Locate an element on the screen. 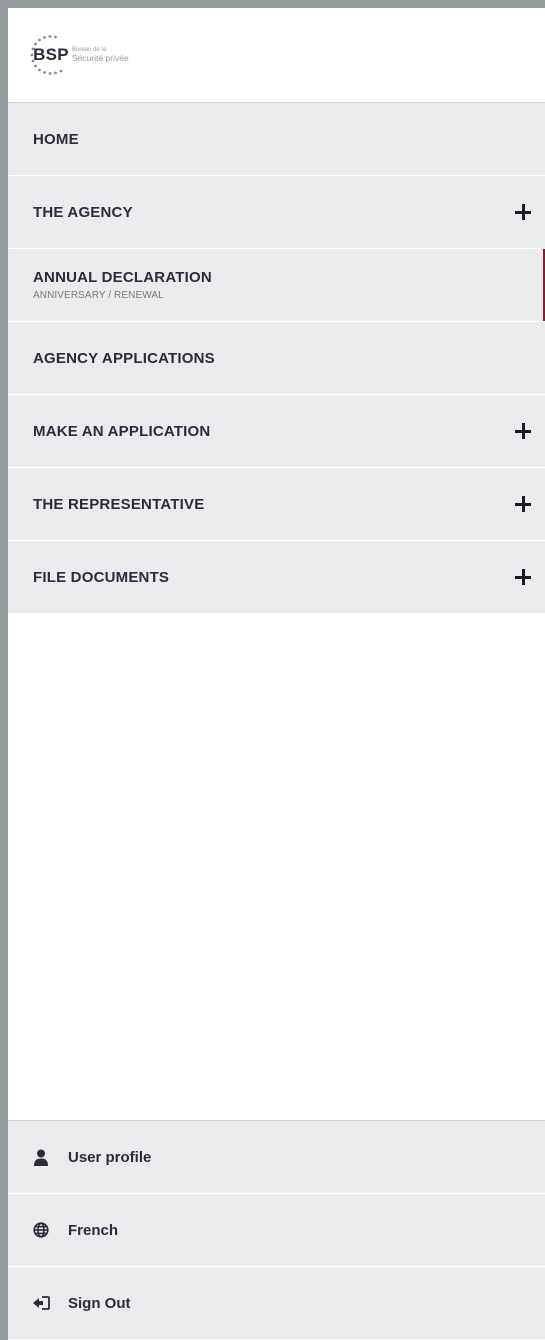  nav-text: MAKE AN APPLICATION is located at coordinates (121, 431).